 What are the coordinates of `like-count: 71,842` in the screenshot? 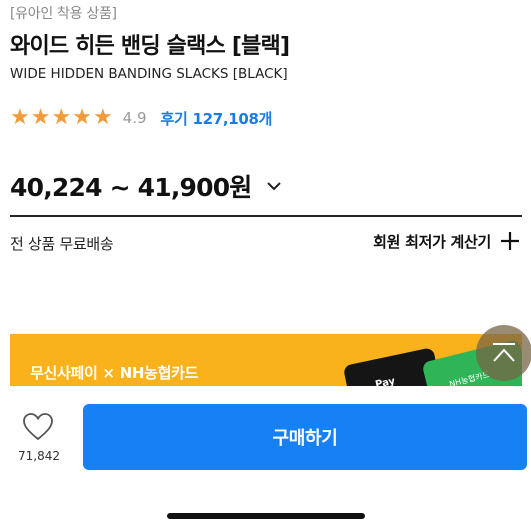 It's located at (39, 456).